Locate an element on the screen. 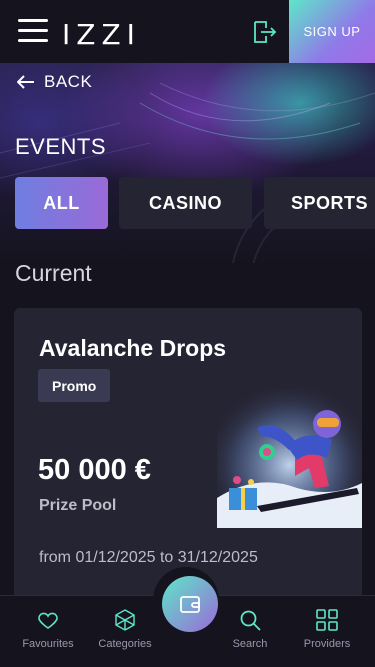  nav-label: Search is located at coordinates (250, 644).